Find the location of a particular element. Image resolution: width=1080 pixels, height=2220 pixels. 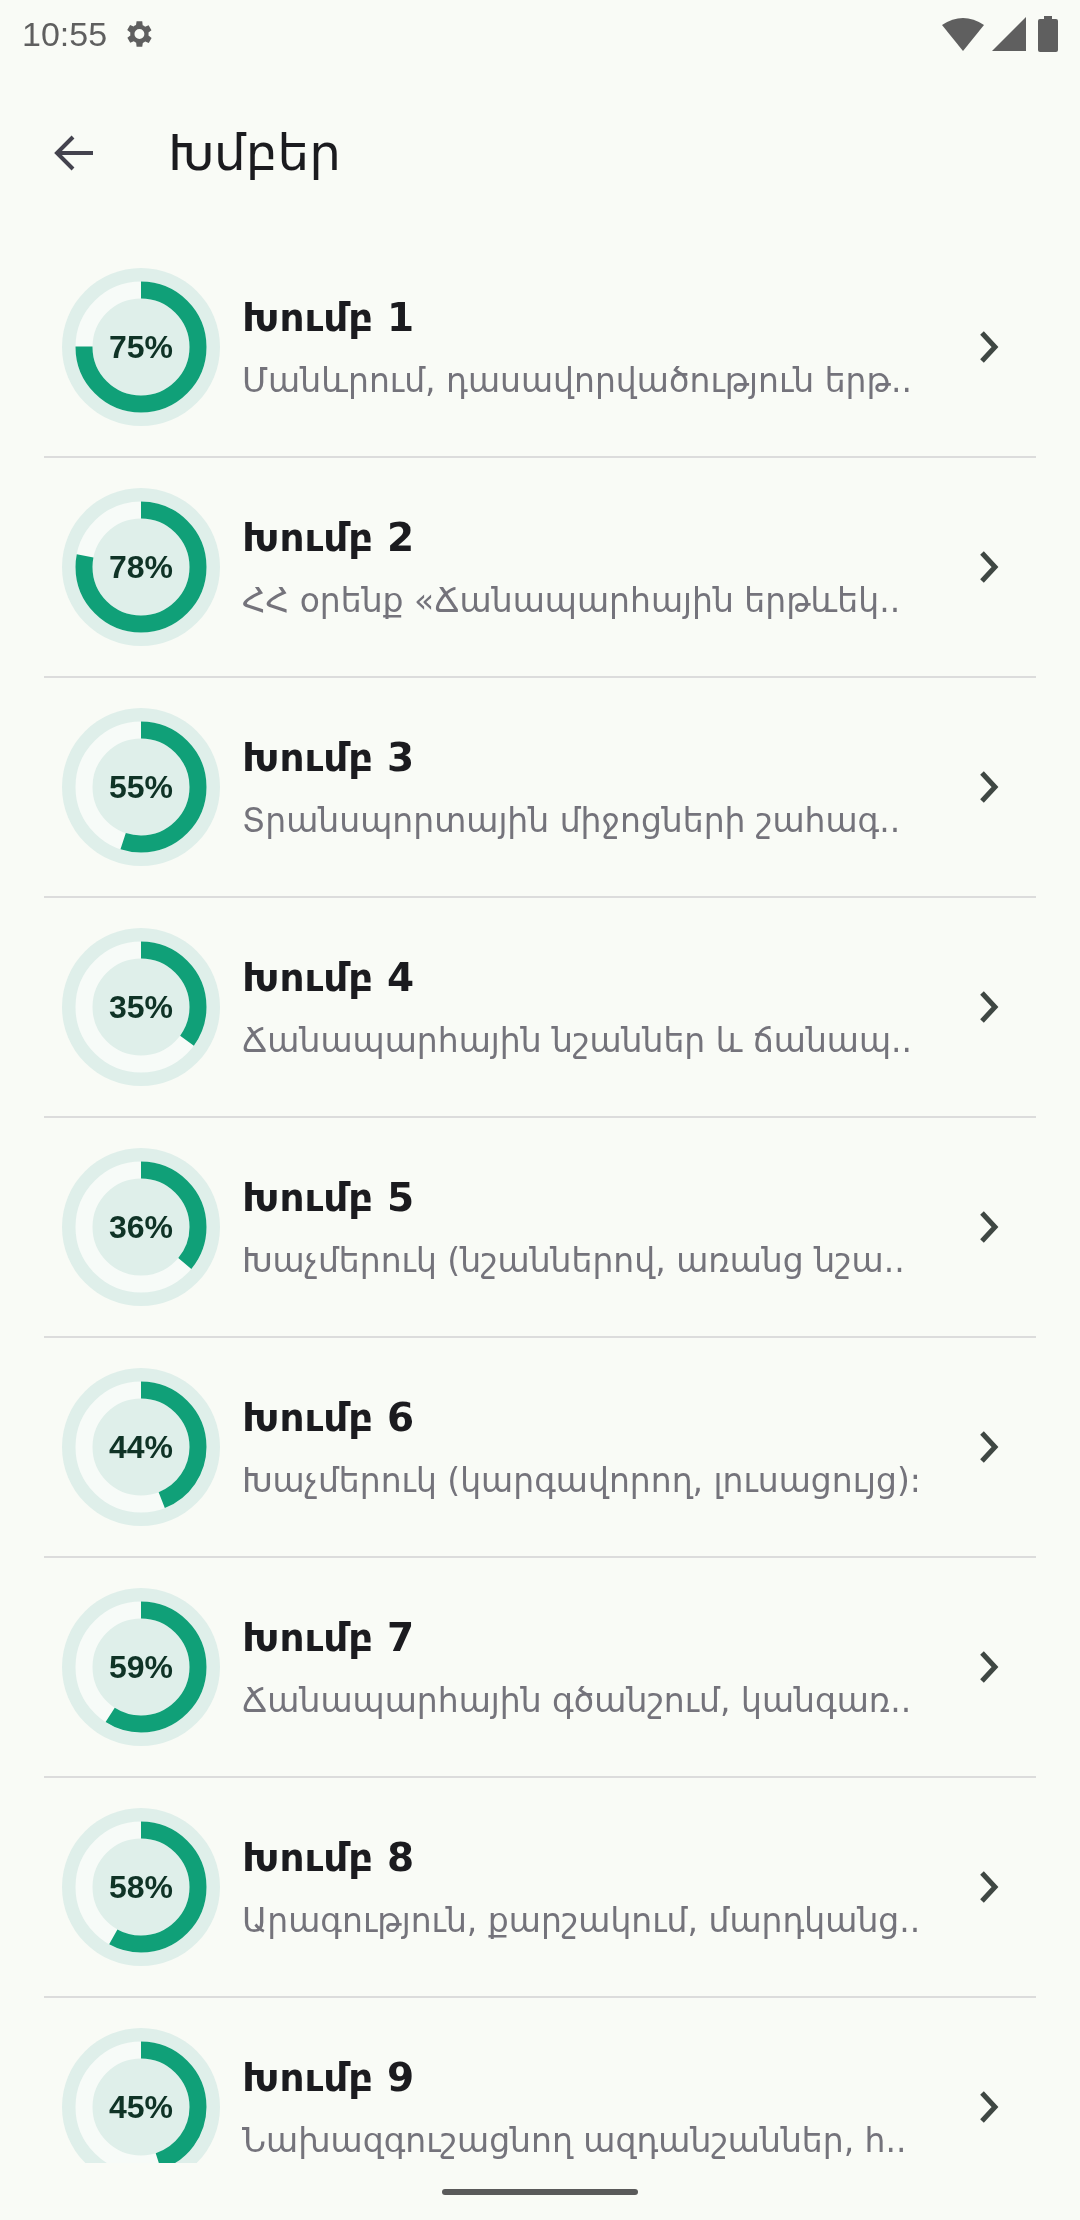

group-row: 75% Խումբ 1 Մանևրում, դասավորվածություն երթ.. is located at coordinates (540, 348).